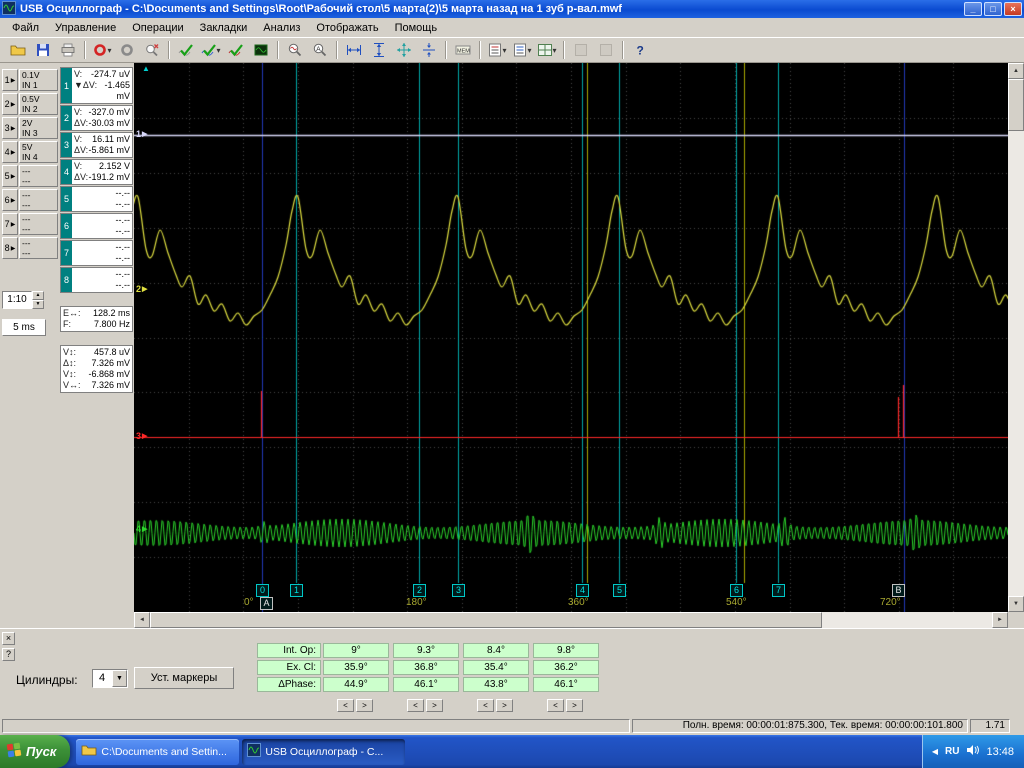 This screenshot has height=768, width=1024. I want to click on measure-mode-button: ▾, so click(211, 50).